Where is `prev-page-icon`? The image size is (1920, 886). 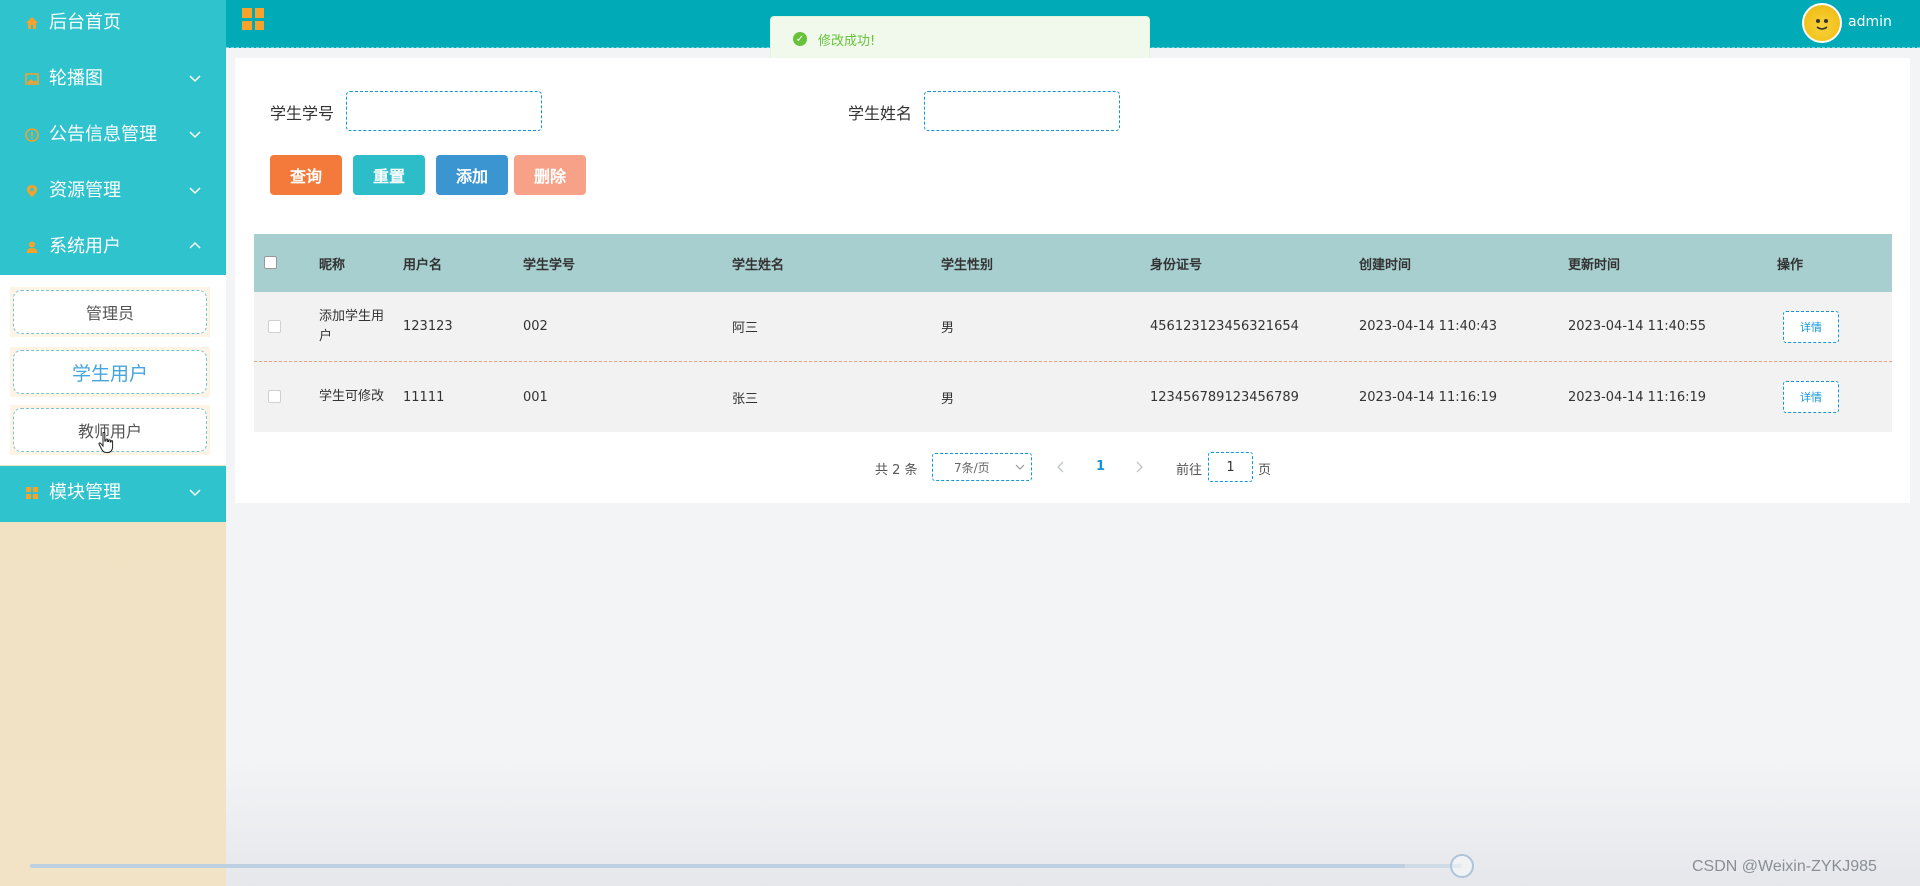 prev-page-icon is located at coordinates (1061, 467).